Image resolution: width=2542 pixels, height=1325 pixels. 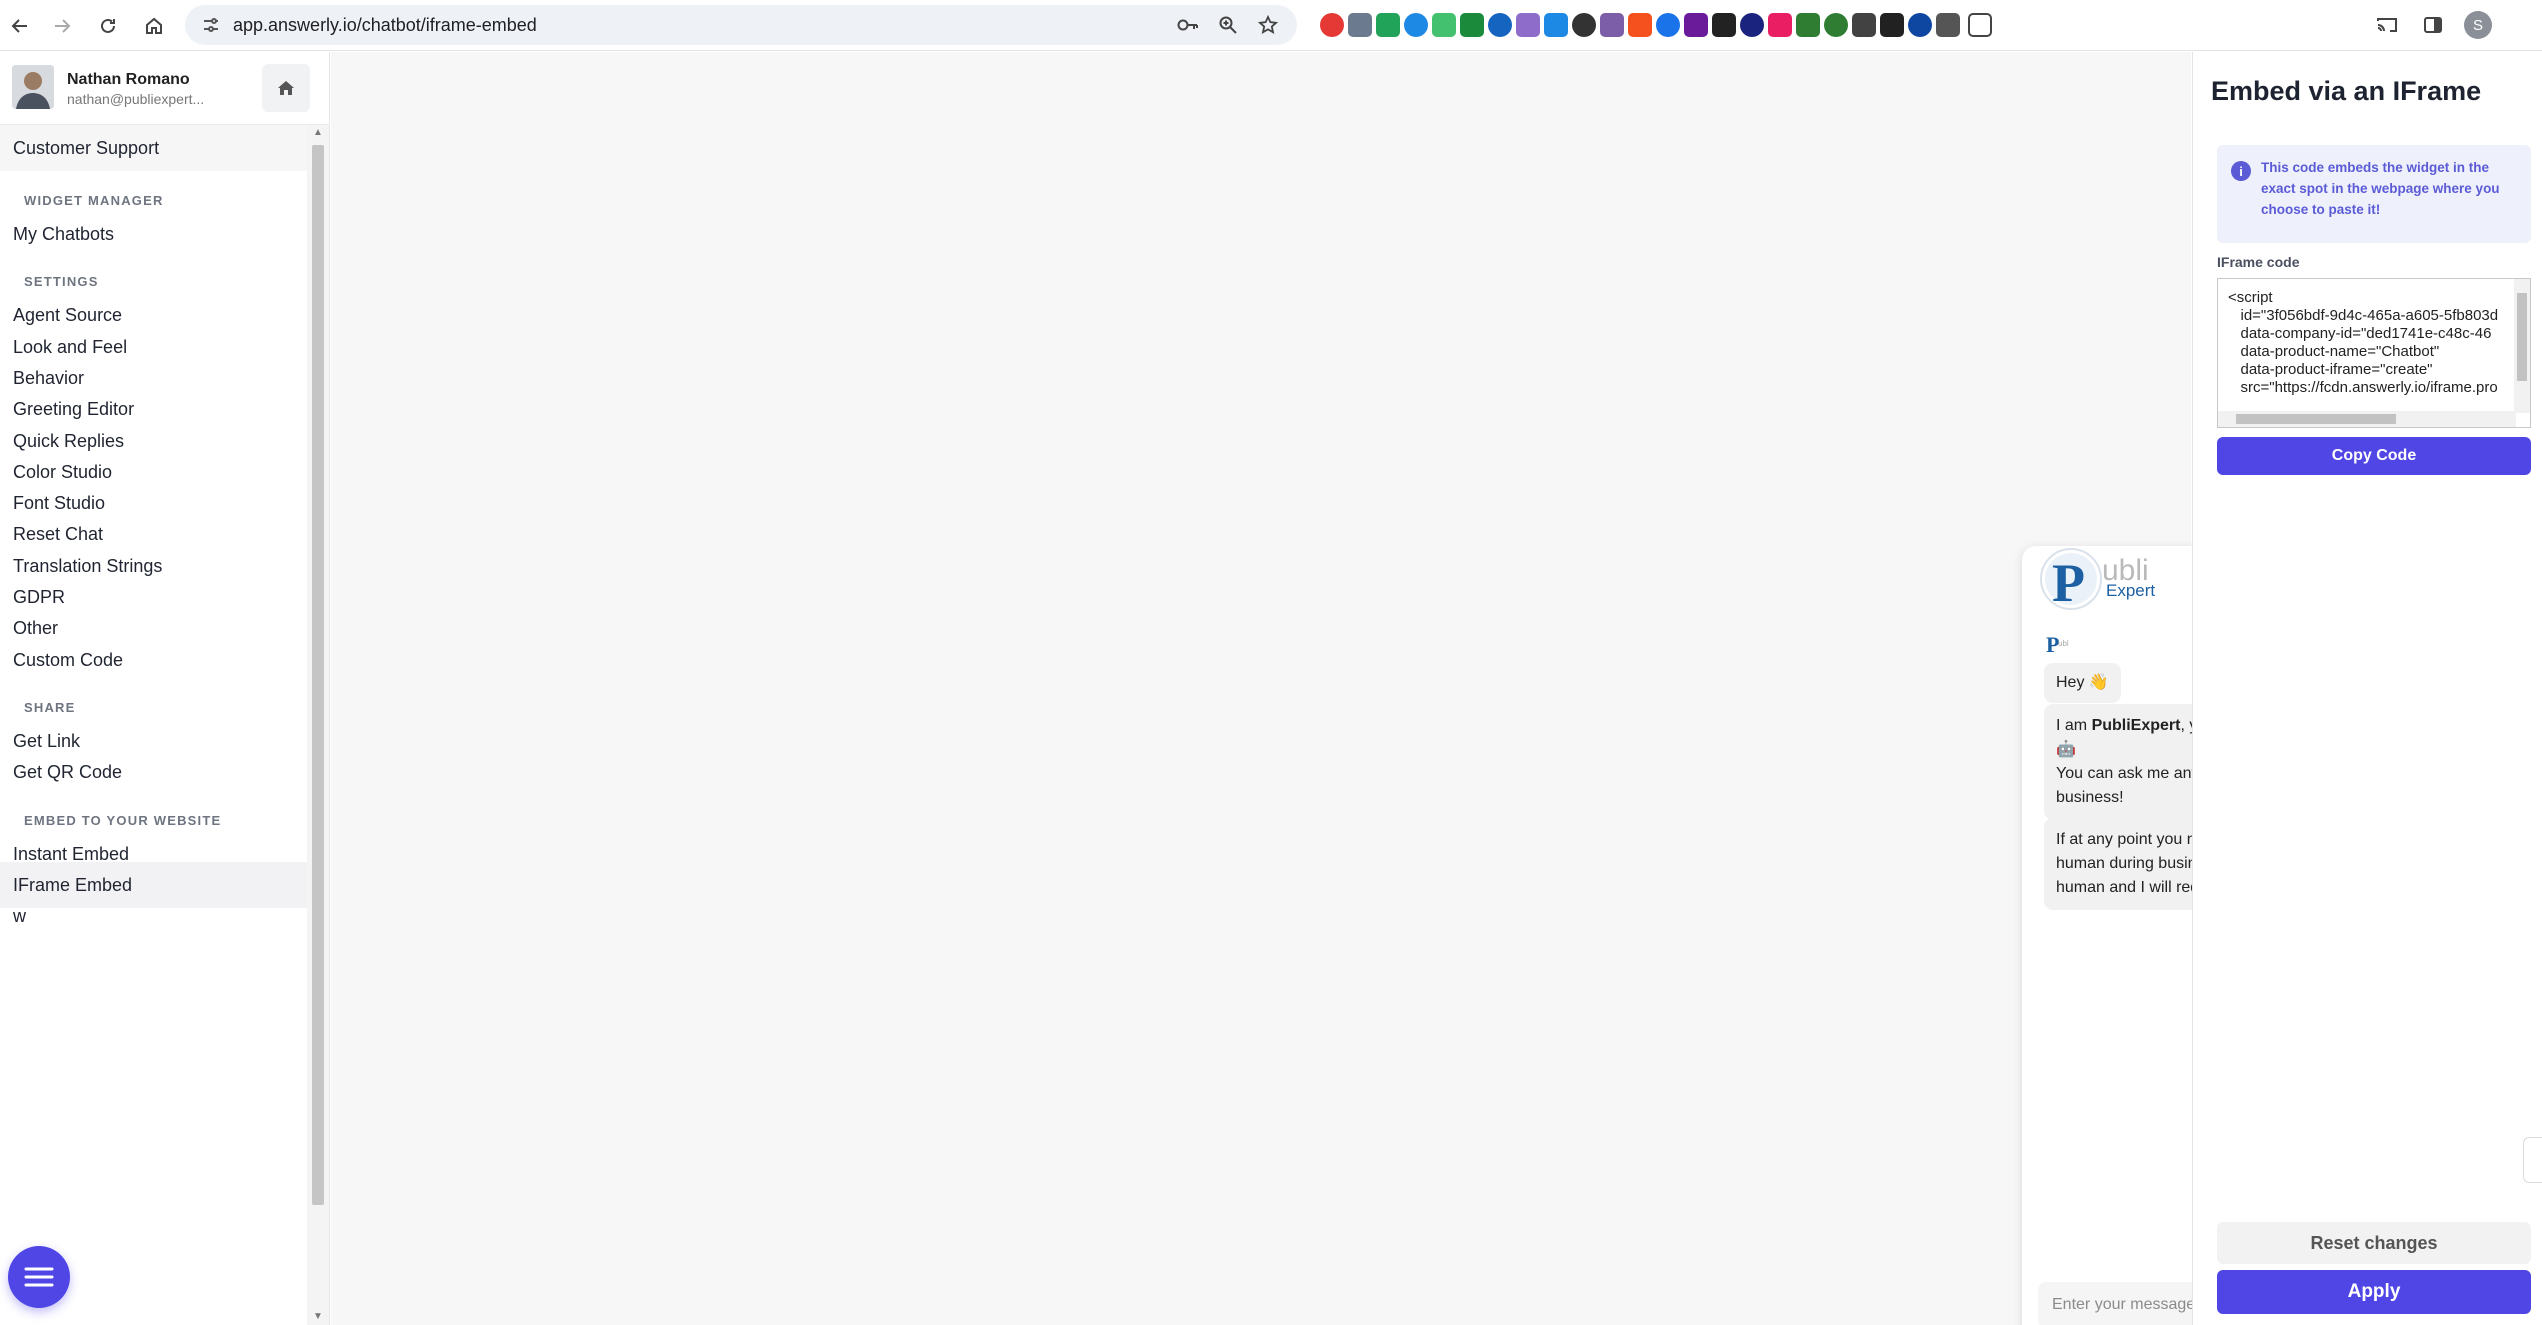 I want to click on sidebar-section-embed-to-your-website: EMBED TO YOUR WEBSITE, so click(x=123, y=820).